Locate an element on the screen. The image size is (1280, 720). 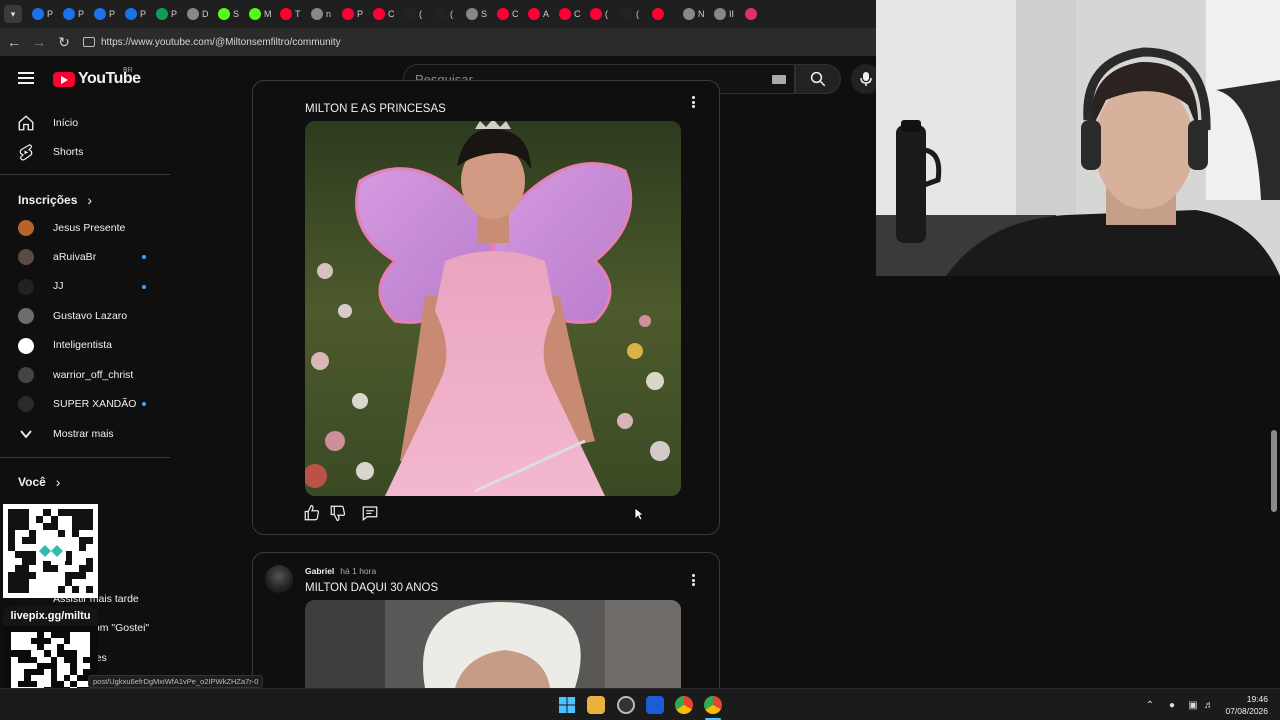
subscription-item: aRuivaBr is located at coordinates (84, 256).